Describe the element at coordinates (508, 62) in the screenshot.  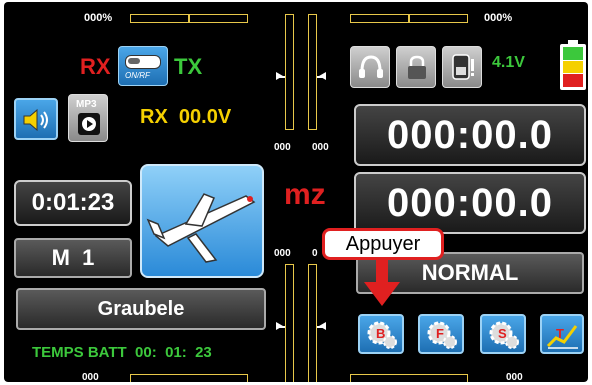
I see `tx-voltage: 4.1V` at that location.